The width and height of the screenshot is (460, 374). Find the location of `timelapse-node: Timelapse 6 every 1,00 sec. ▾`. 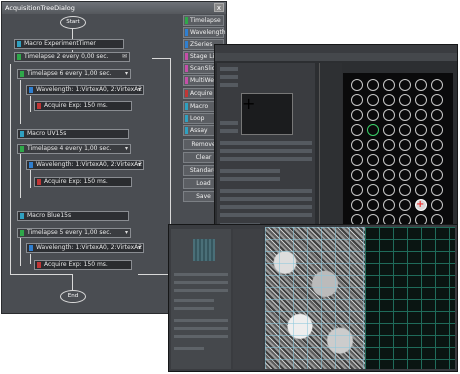

timelapse-node: Timelapse 6 every 1,00 sec. ▾ is located at coordinates (74, 74).